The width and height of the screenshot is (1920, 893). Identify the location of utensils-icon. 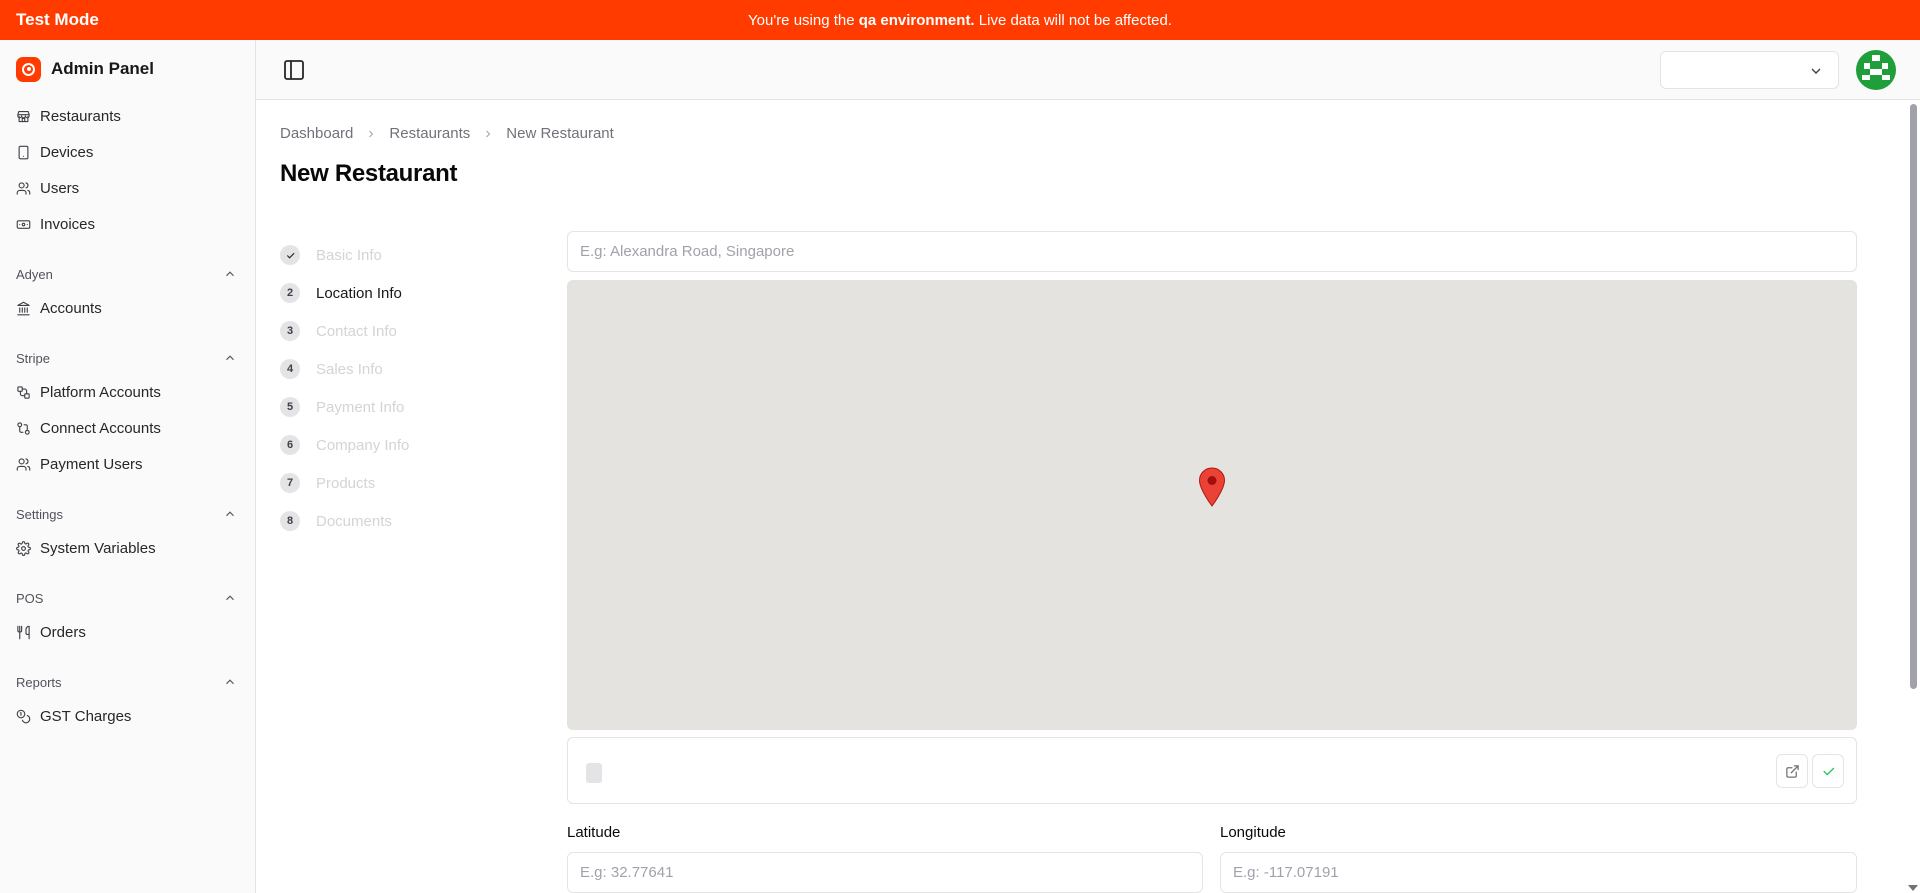
(23, 632).